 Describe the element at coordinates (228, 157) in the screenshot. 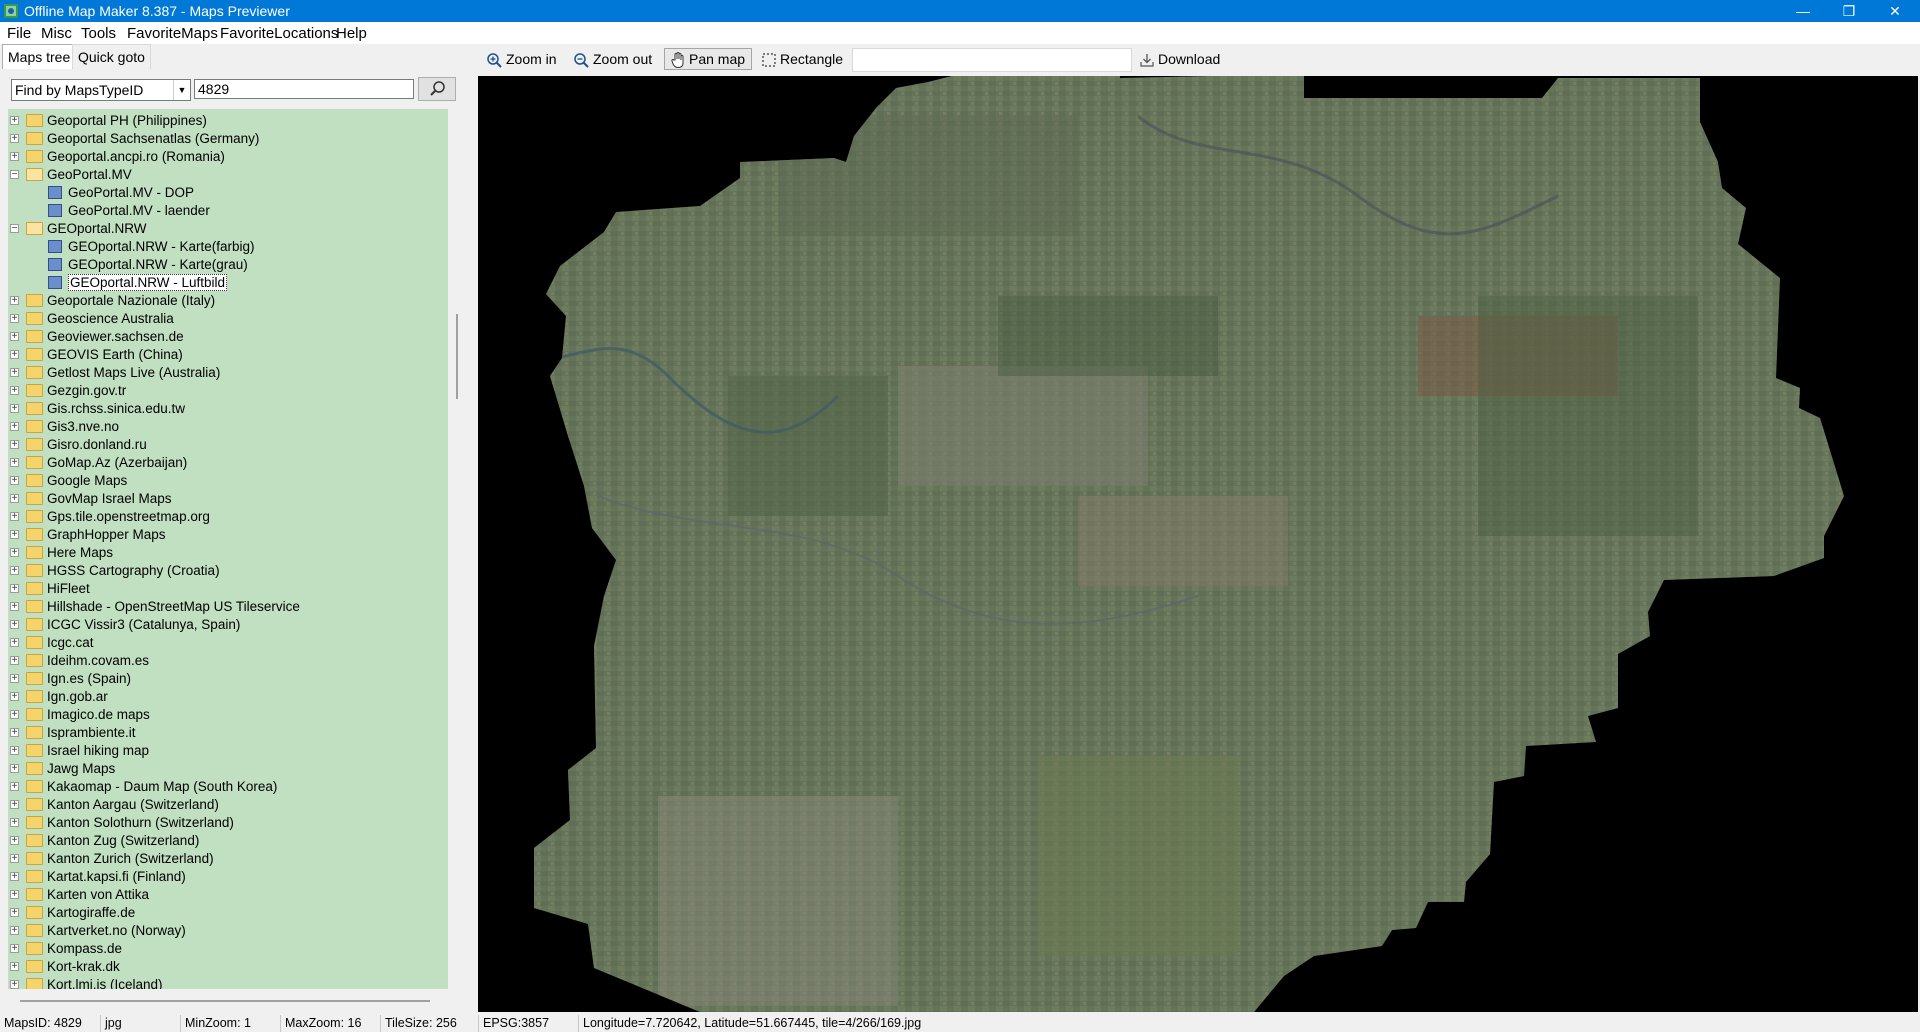

I see `tree-item: + Geoportal.ancpi.ro (Romania)` at that location.